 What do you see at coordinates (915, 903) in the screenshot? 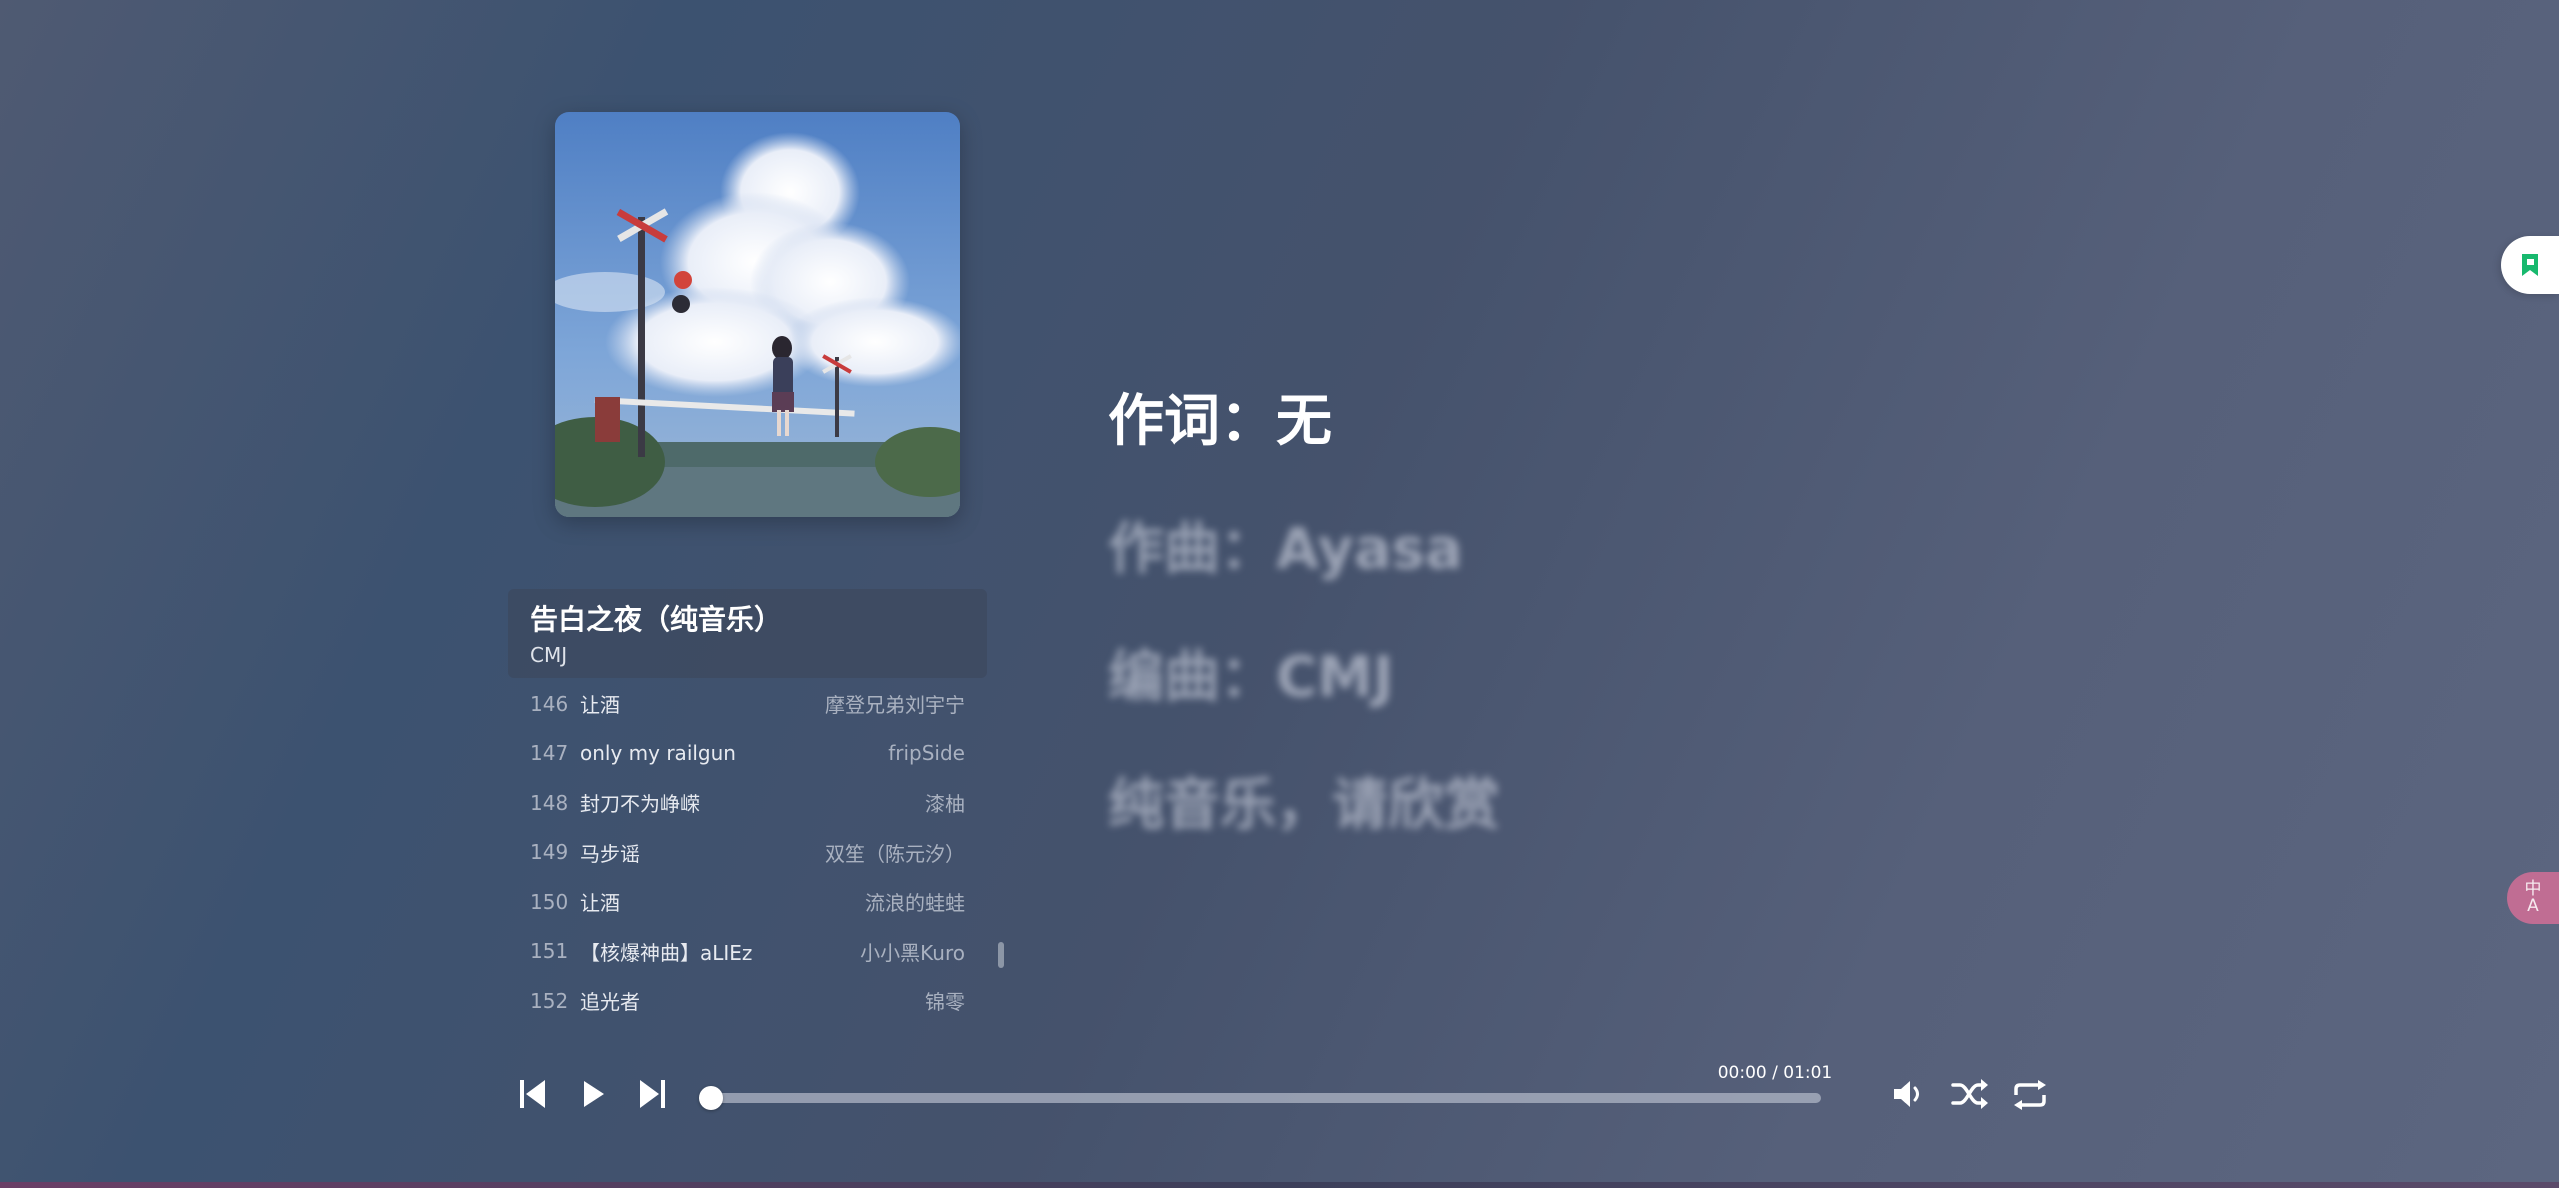
I see `track-artist: 流浪的蛙蛙` at bounding box center [915, 903].